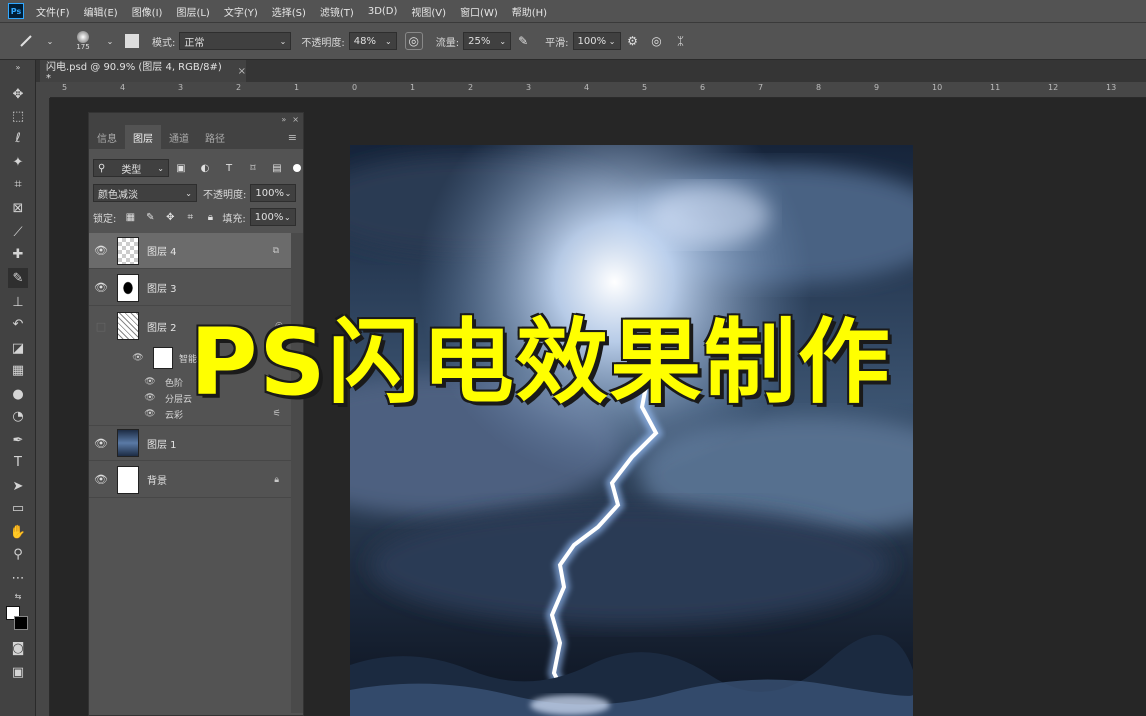  Describe the element at coordinates (181, 168) in the screenshot. I see `filter-pixel-icon: ▣` at that location.